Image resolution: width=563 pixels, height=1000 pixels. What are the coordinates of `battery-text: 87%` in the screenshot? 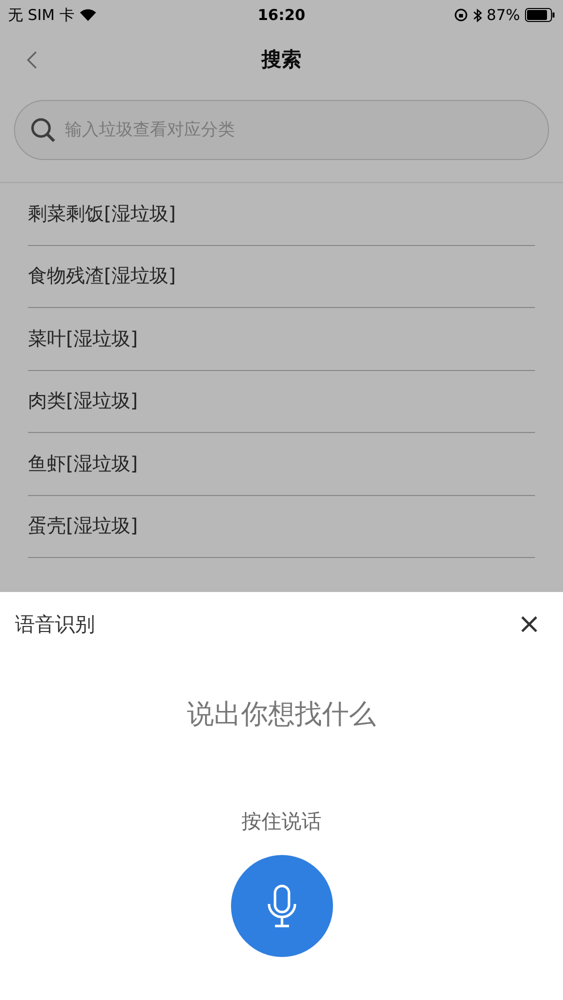 It's located at (503, 15).